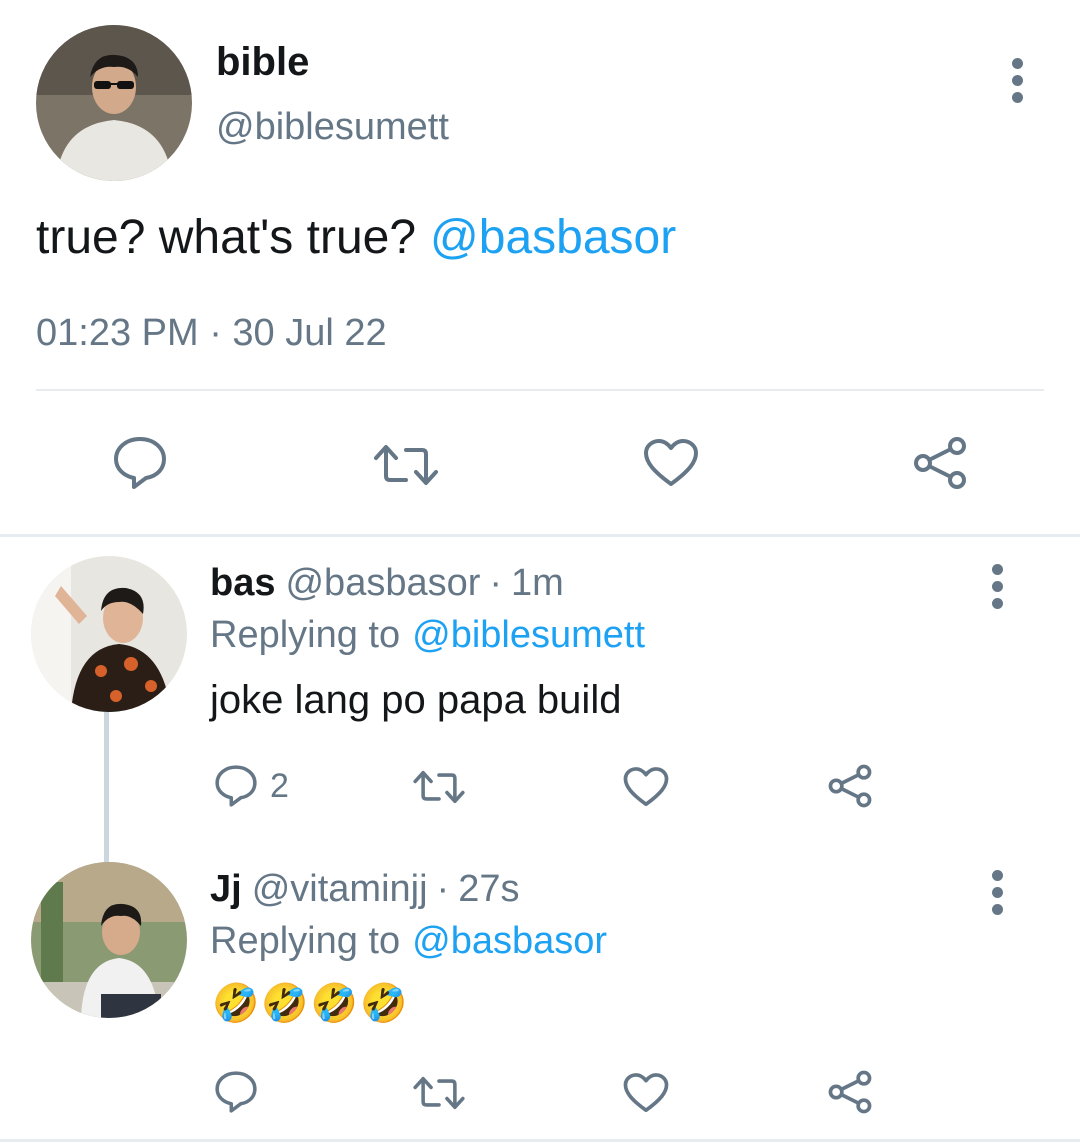 This screenshot has width=1080, height=1143. Describe the element at coordinates (540, 535) in the screenshot. I see `section-divider` at that location.